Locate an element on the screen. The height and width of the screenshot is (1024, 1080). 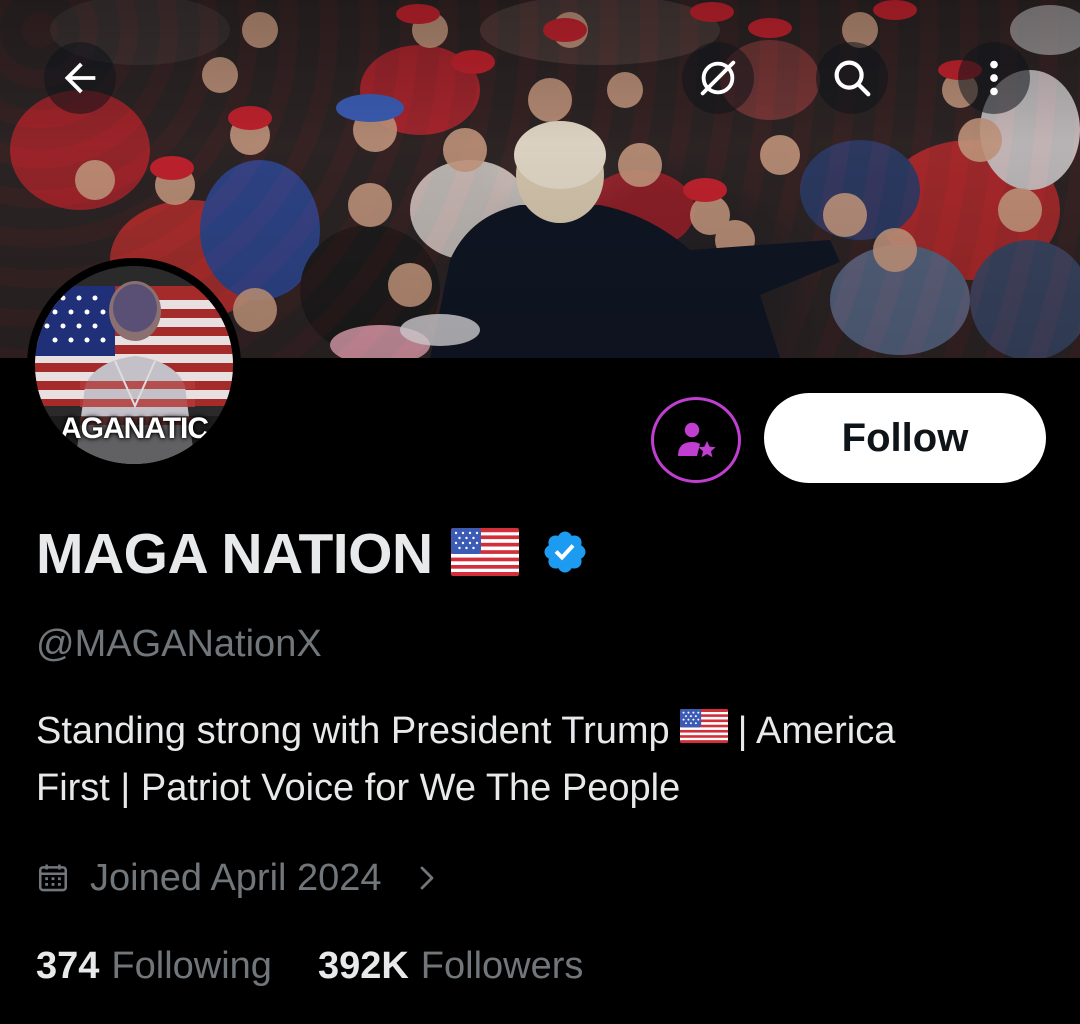
search-button is located at coordinates (852, 78).